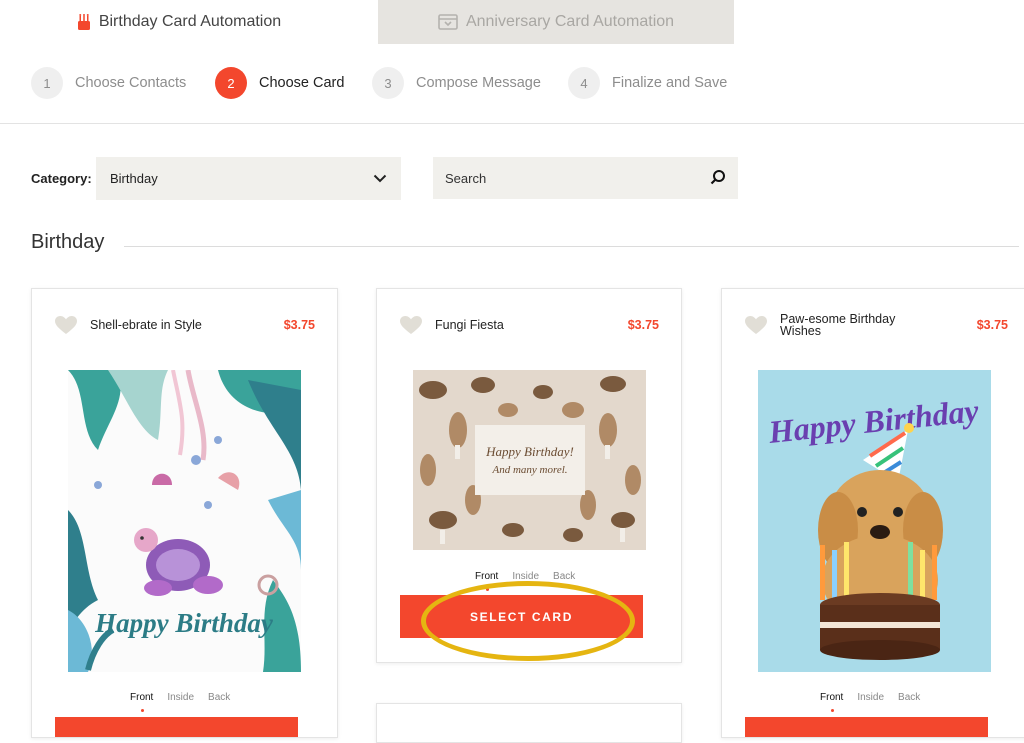 The image size is (1024, 743). I want to click on step-label: Choose Card, so click(302, 83).